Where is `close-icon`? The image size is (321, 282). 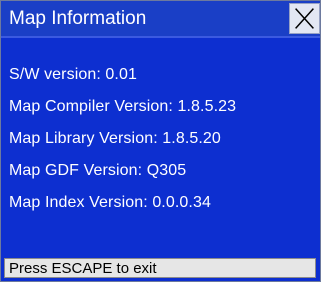
close-icon is located at coordinates (304, 18).